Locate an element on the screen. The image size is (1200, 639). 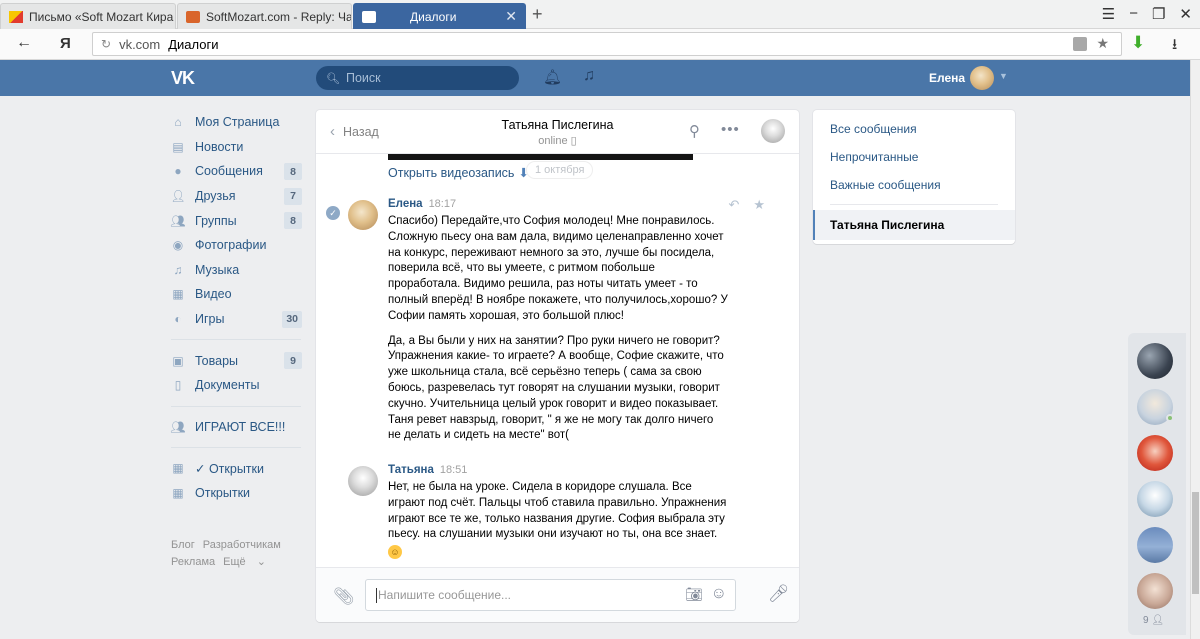
nav-community-igrayut: 👥︎ ИГРАЮТ ВСЕ!!! is located at coordinates (238, 427).